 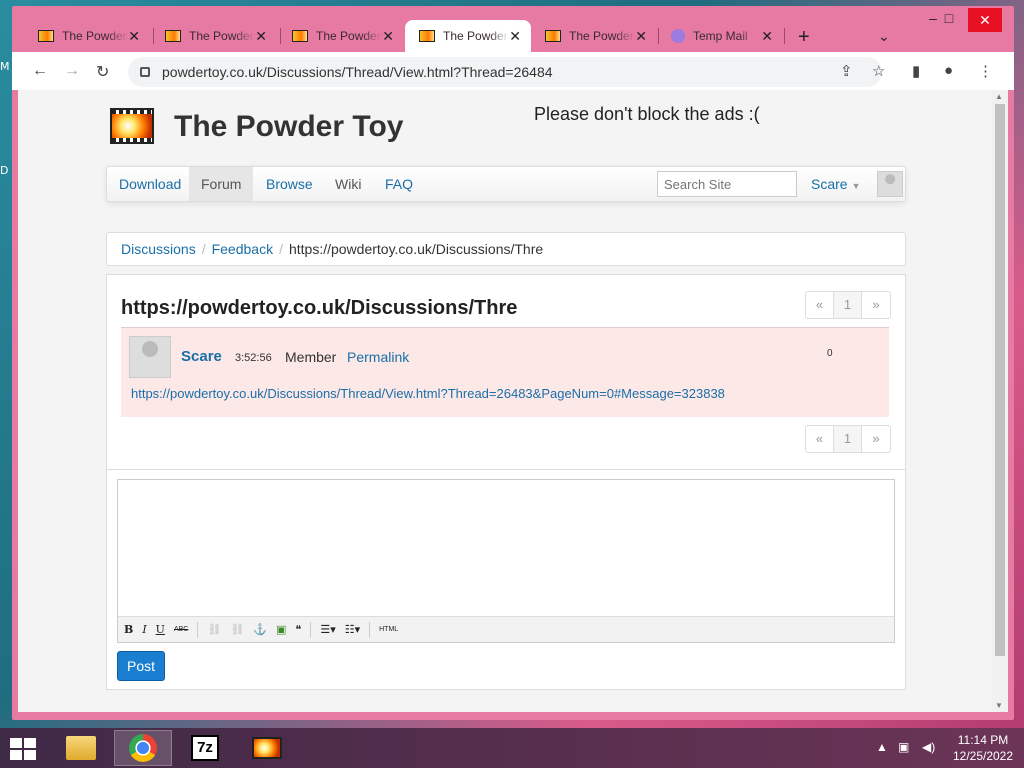 What do you see at coordinates (985, 71) in the screenshot?
I see `more-menu-icon: ⋮` at bounding box center [985, 71].